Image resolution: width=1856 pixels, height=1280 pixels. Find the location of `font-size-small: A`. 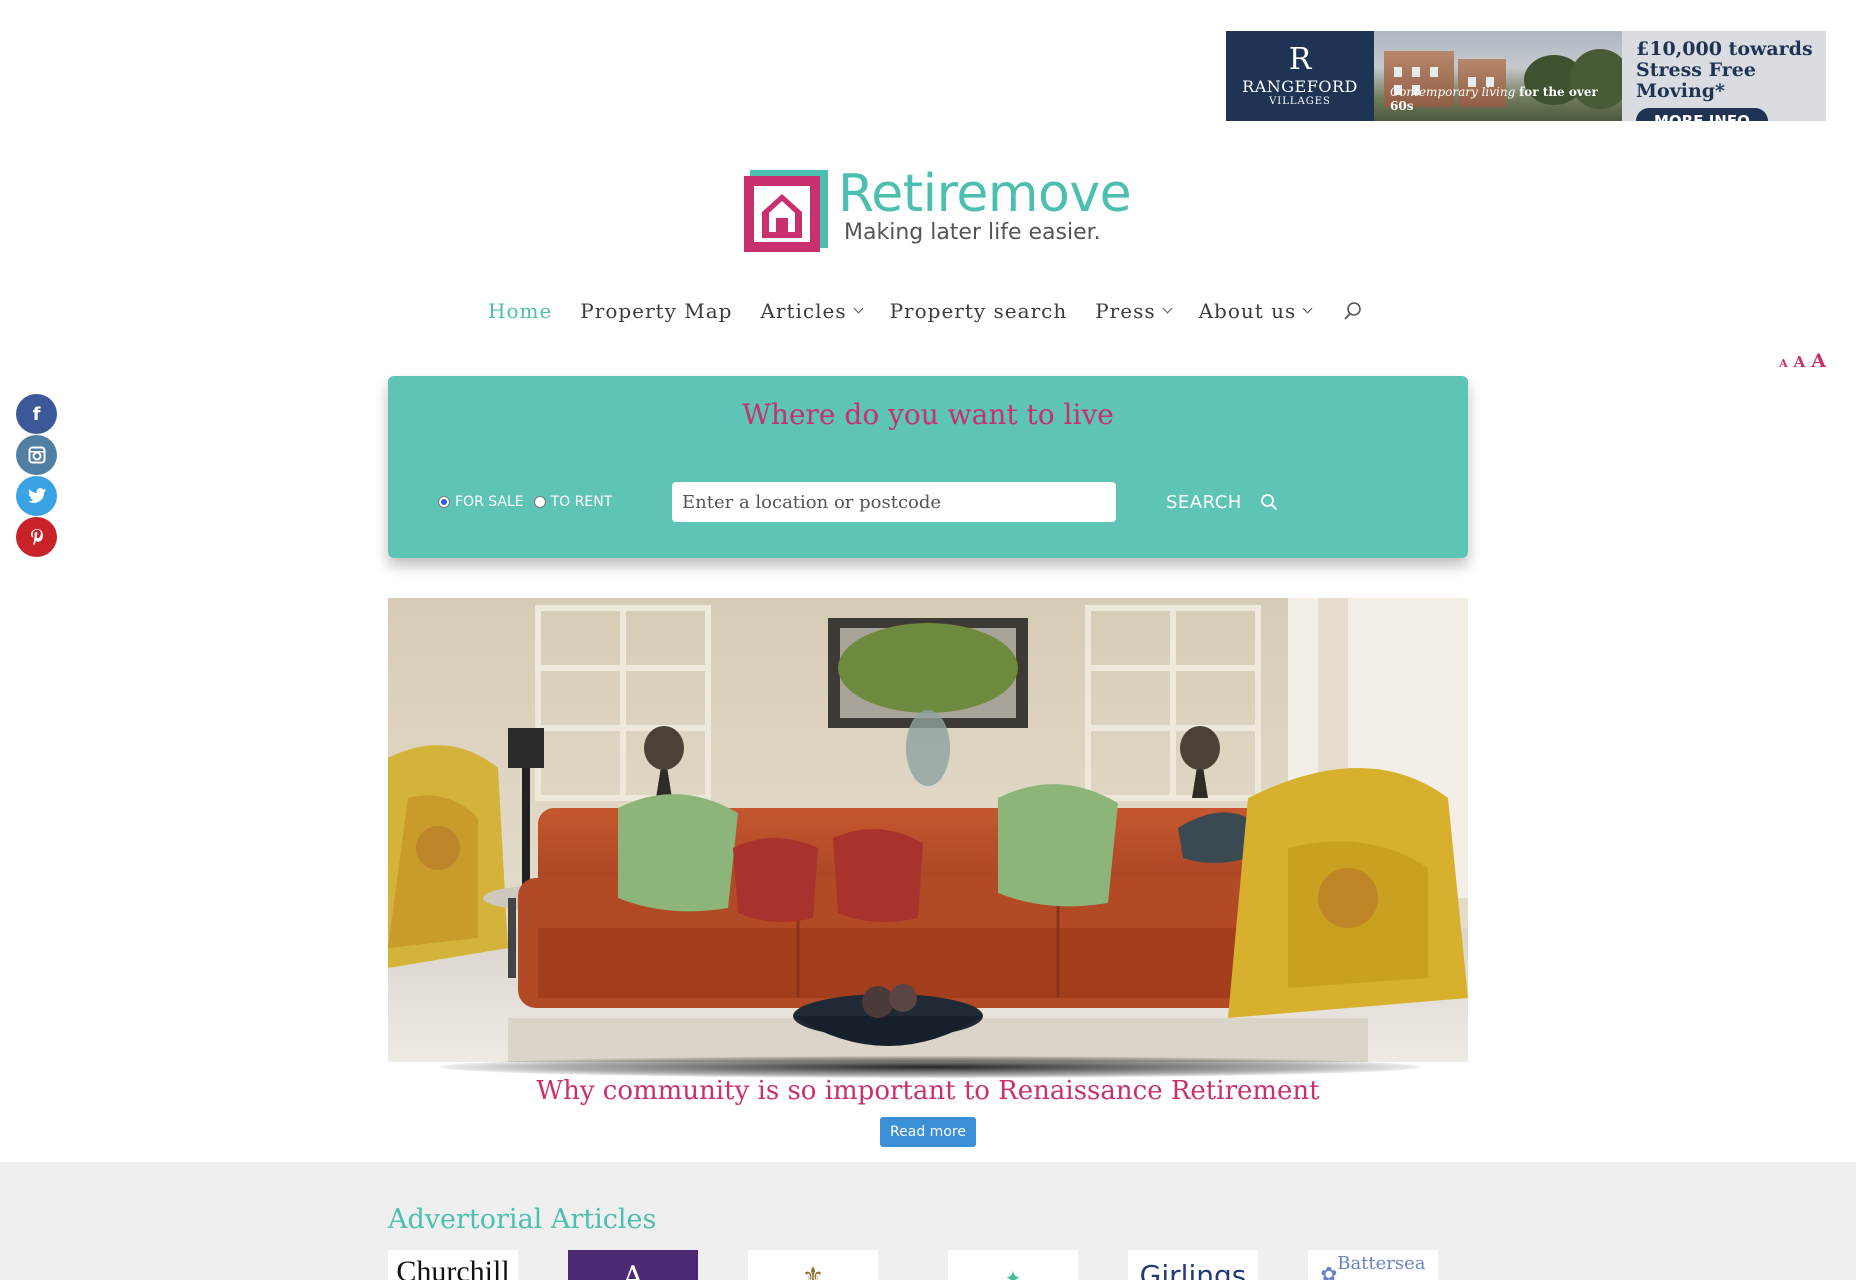

font-size-small: A is located at coordinates (1783, 363).